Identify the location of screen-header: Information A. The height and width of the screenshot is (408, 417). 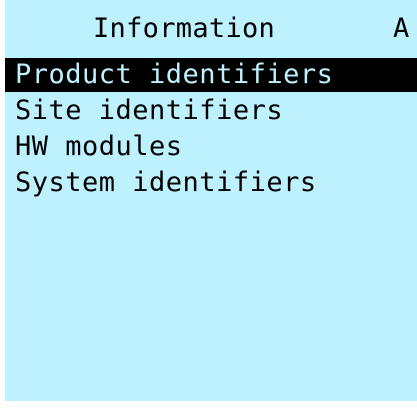
(211, 28).